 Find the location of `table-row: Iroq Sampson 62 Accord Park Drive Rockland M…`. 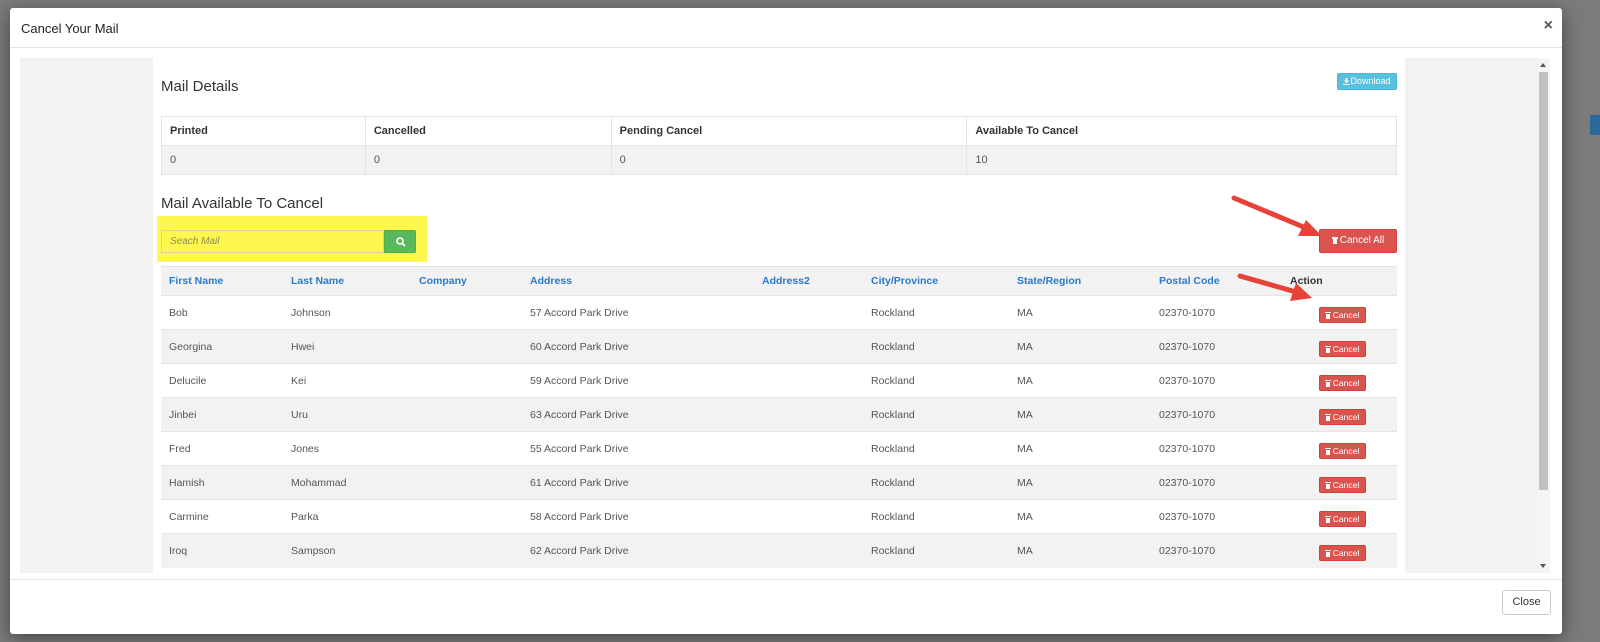

table-row: Iroq Sampson 62 Accord Park Drive Rockland M… is located at coordinates (779, 550).